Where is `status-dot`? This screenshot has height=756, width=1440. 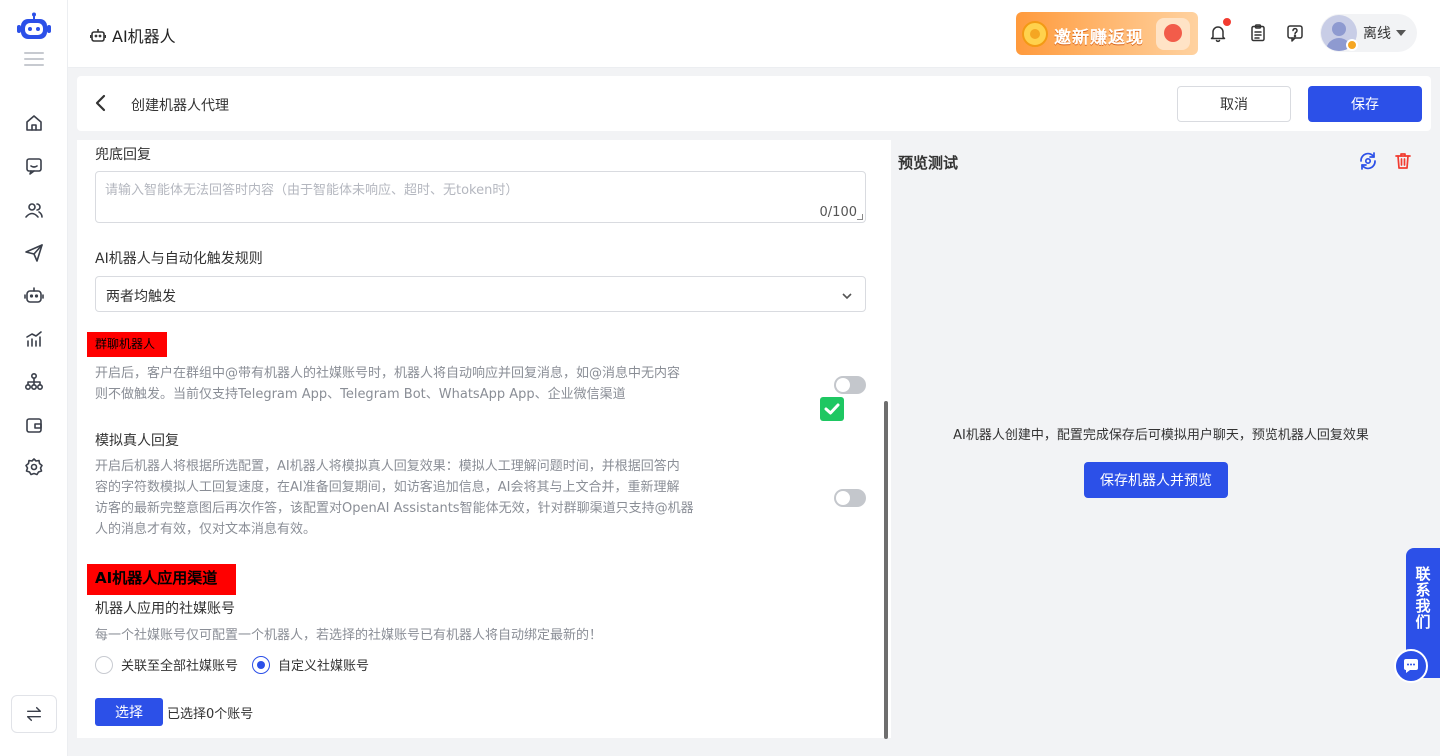
status-dot is located at coordinates (1352, 45).